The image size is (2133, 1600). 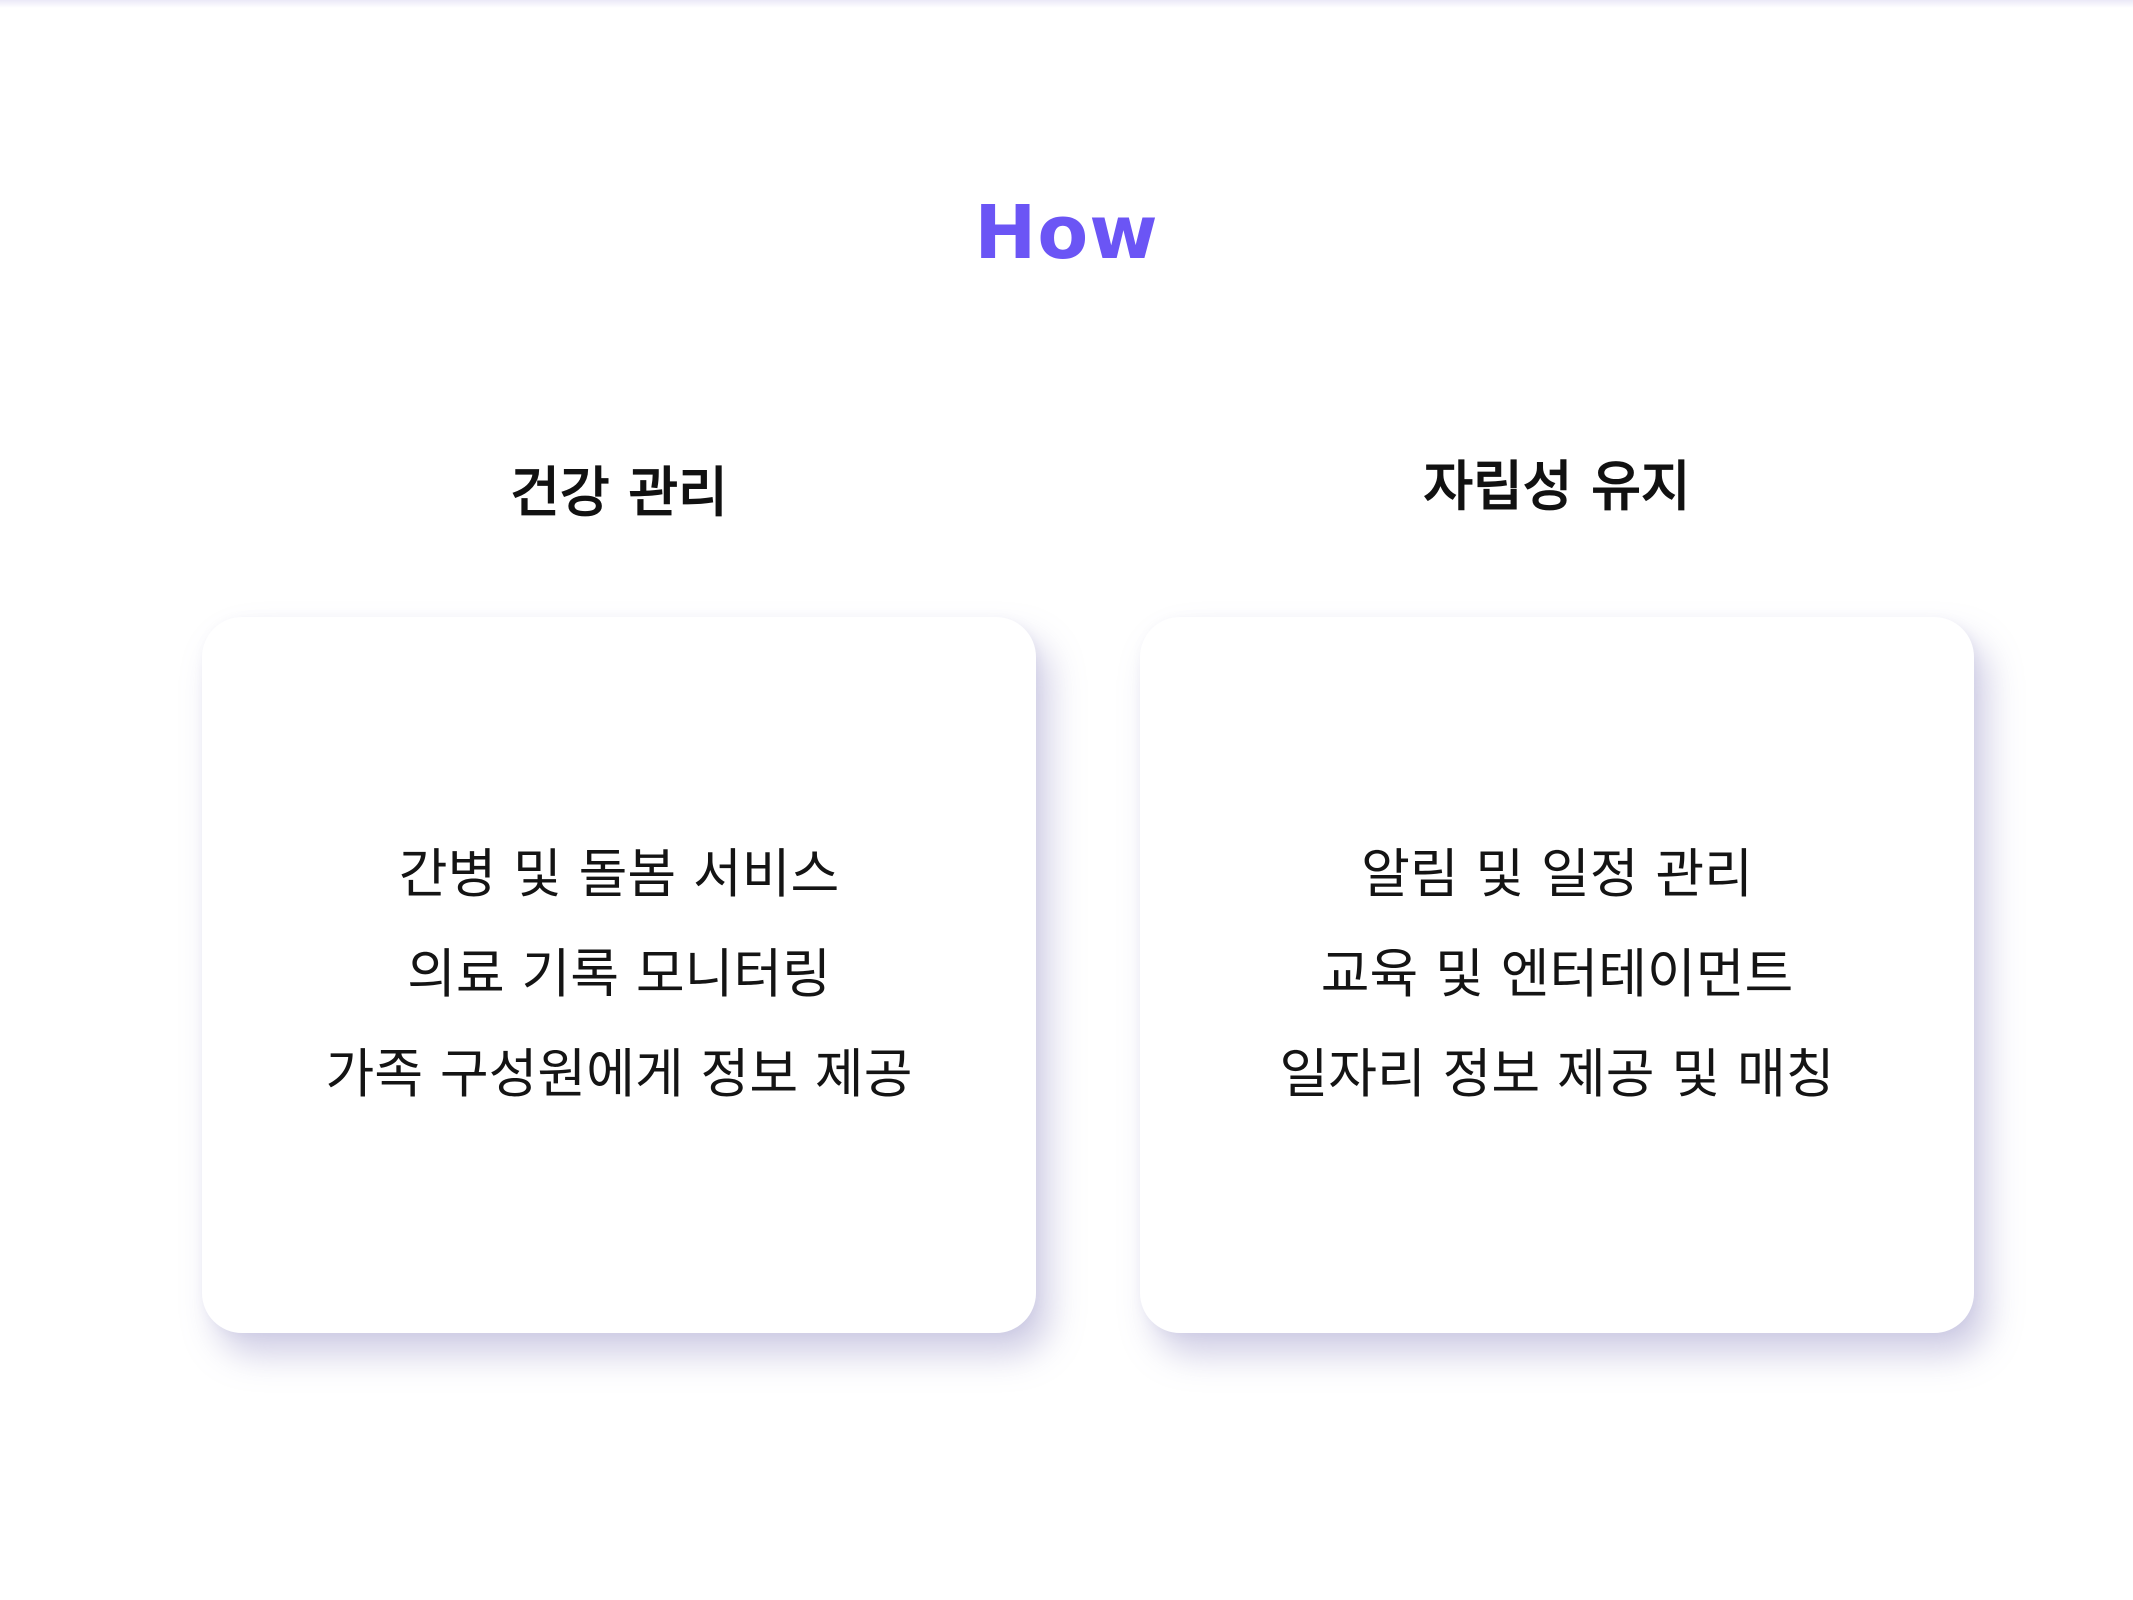 I want to click on column-title-health: 건강 관리, so click(x=619, y=492).